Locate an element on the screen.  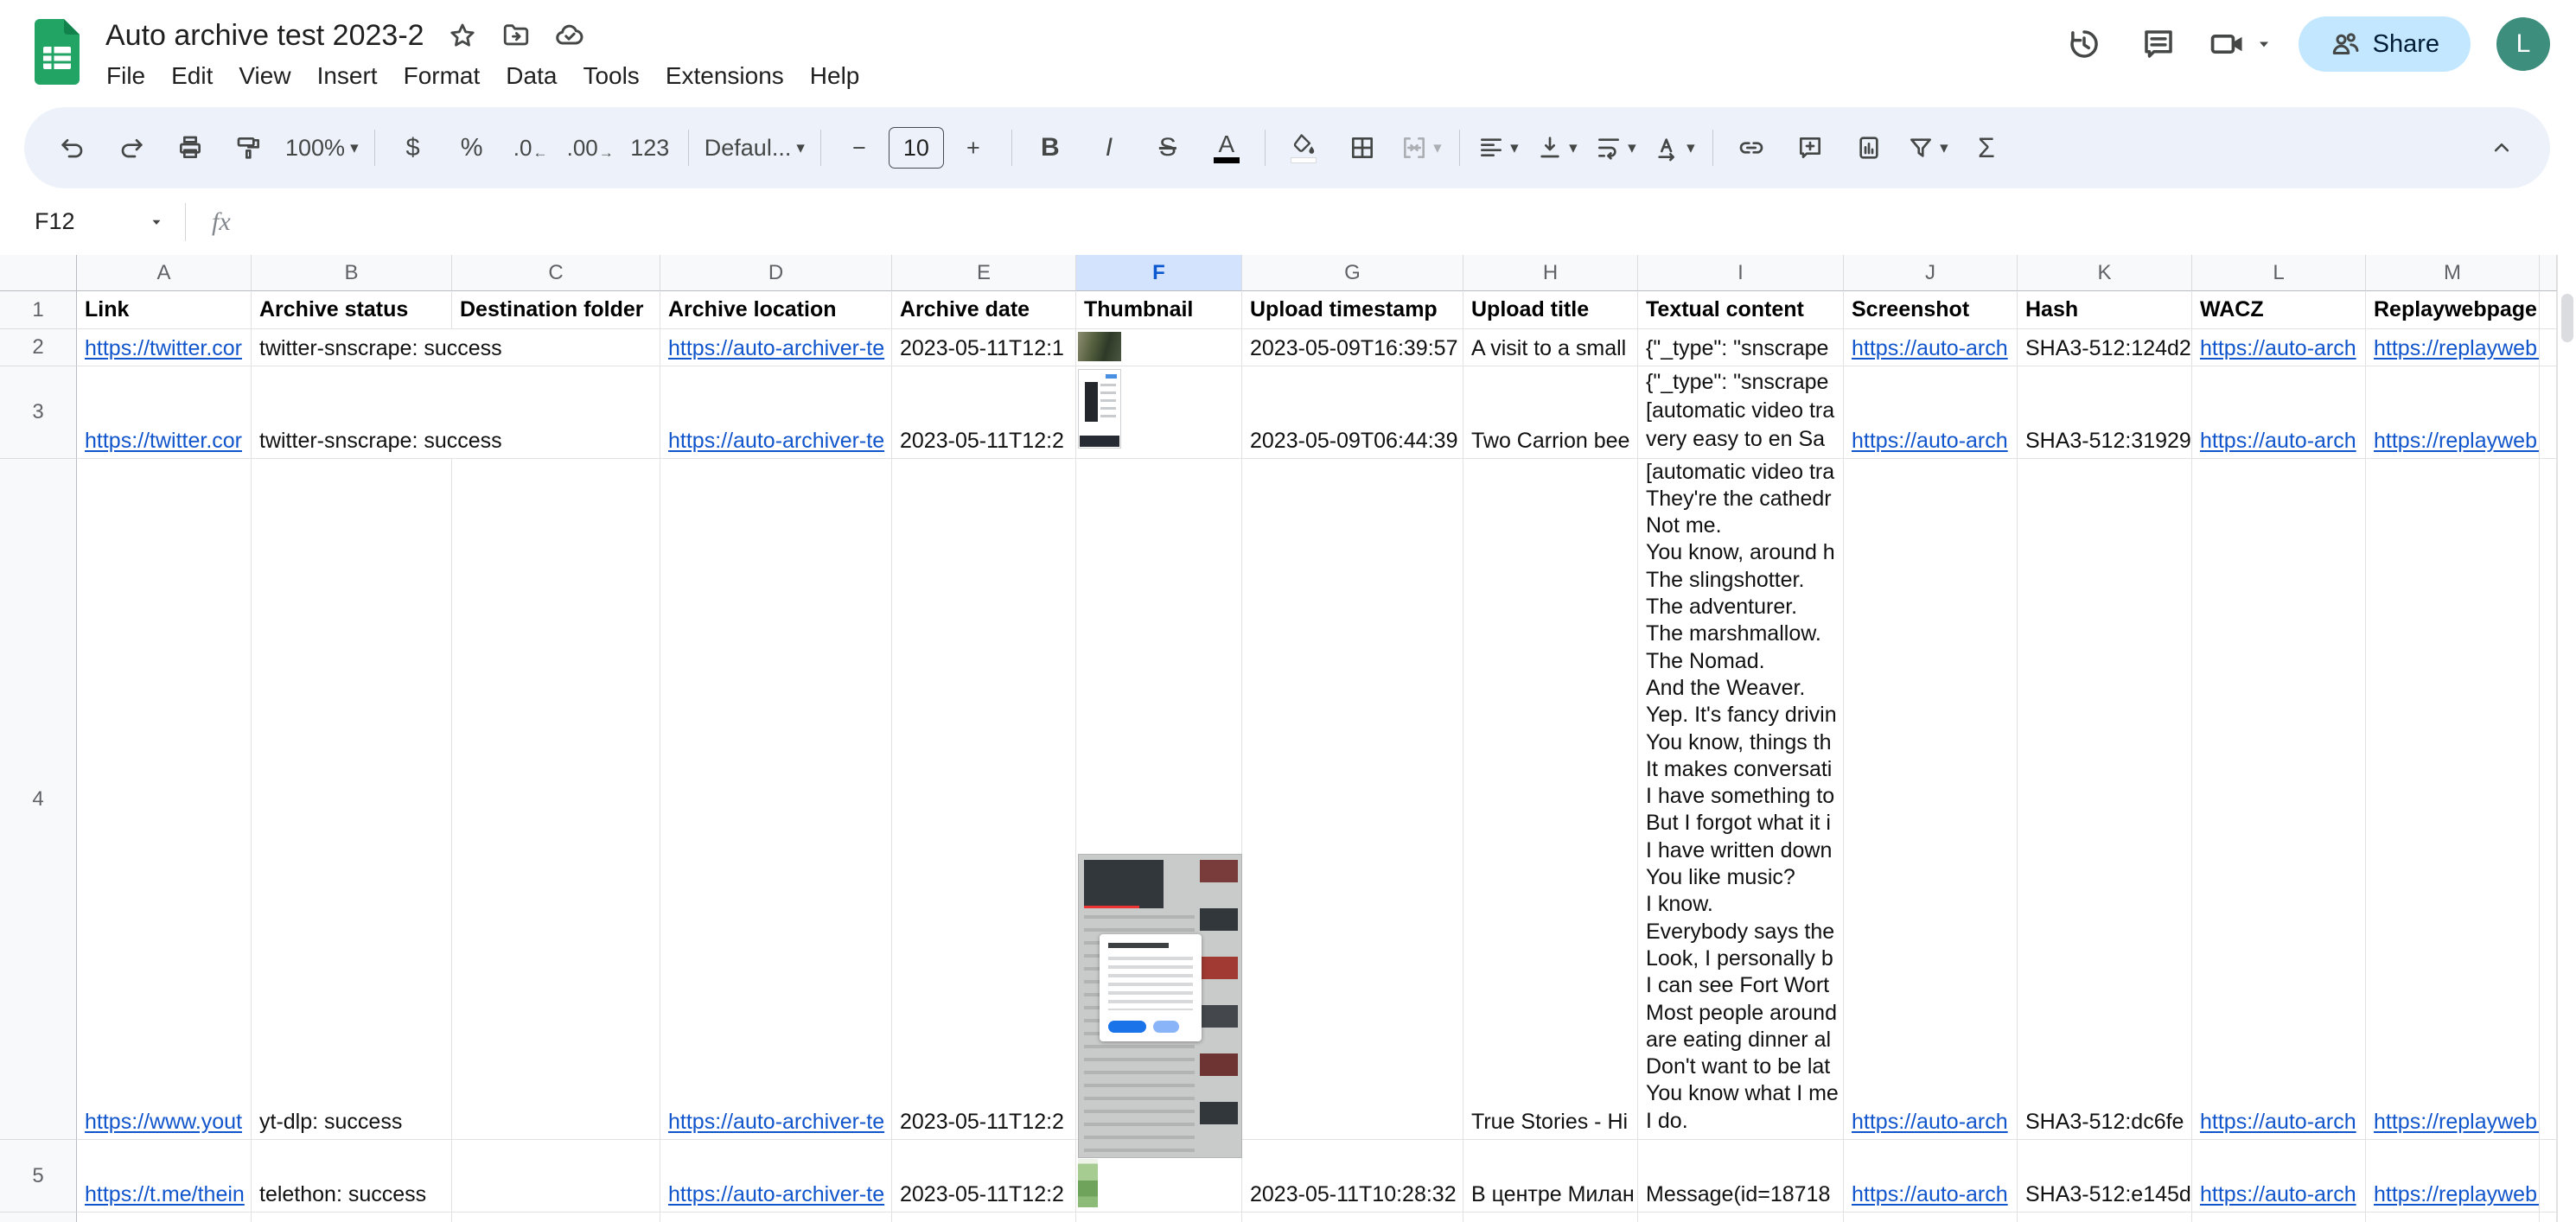
star-icon is located at coordinates (462, 35).